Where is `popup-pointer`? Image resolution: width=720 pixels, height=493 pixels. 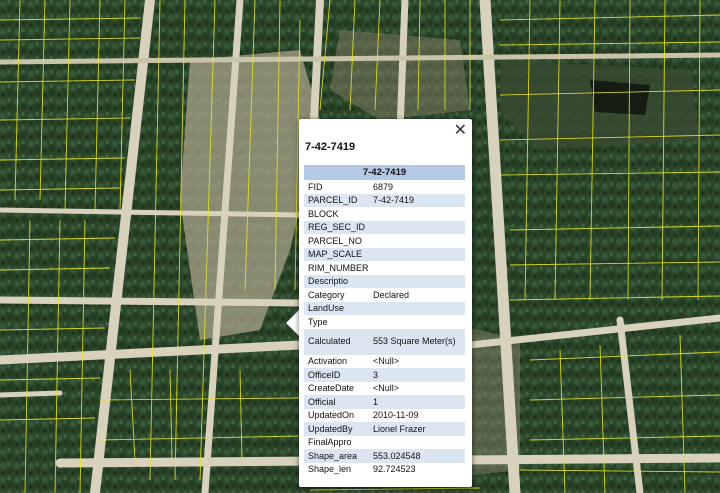 popup-pointer is located at coordinates (293, 323).